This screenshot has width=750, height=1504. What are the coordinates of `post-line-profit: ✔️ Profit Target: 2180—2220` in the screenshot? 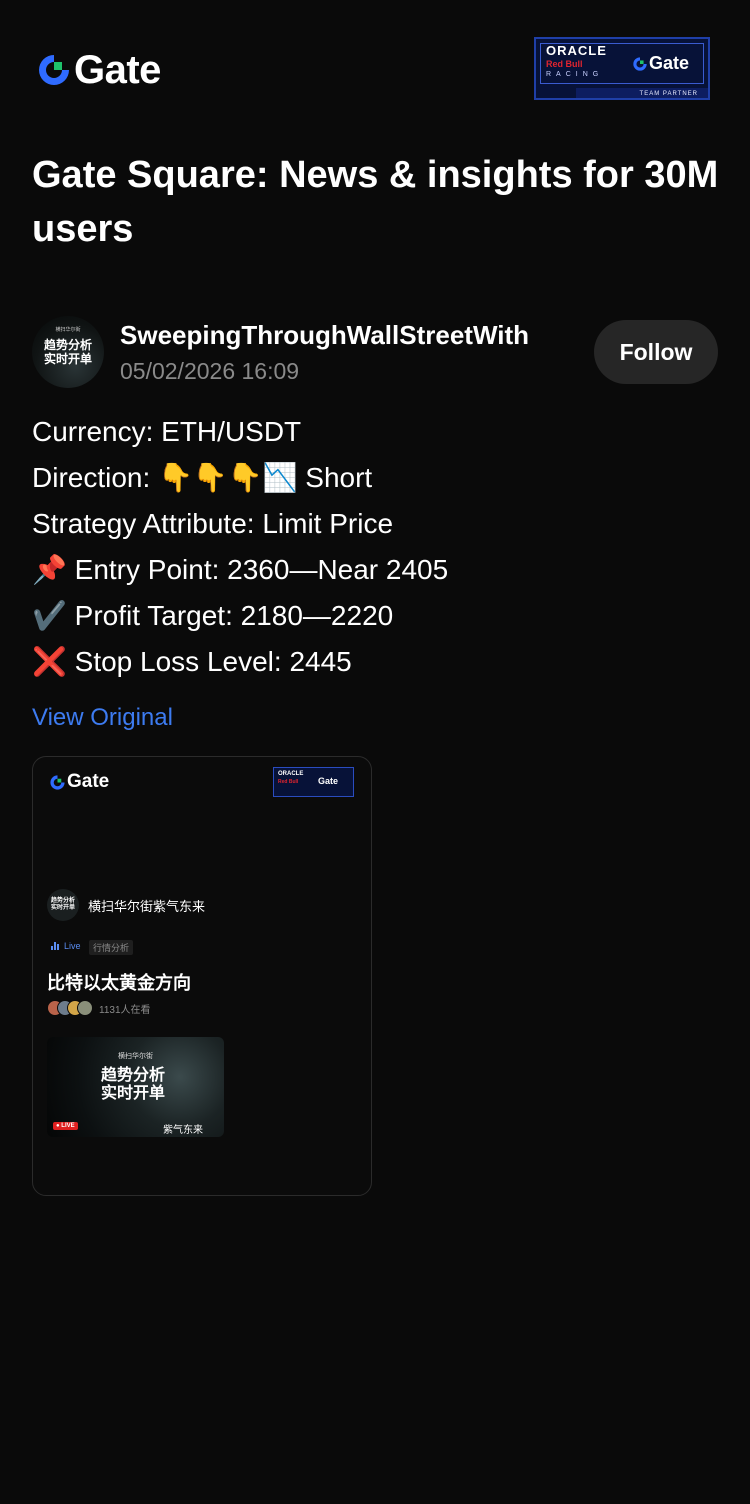 It's located at (213, 615).